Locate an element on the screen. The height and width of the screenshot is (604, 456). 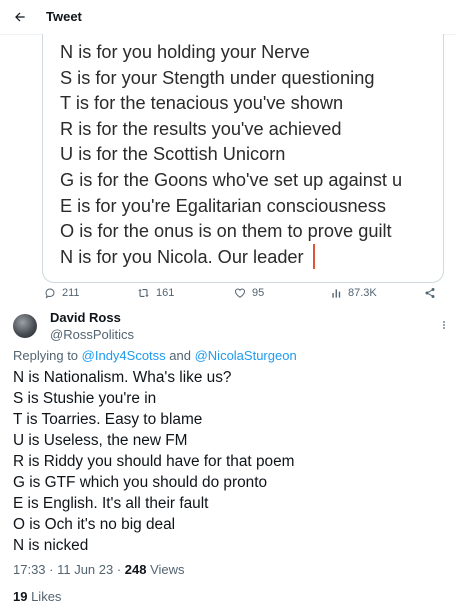
image-text-line: U is for the Scottish Unicorn is located at coordinates (173, 154).